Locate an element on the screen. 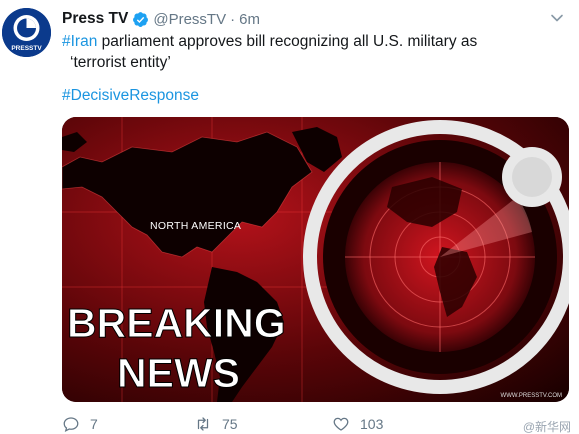 The image size is (579, 434). reply-count: 7 is located at coordinates (94, 424).